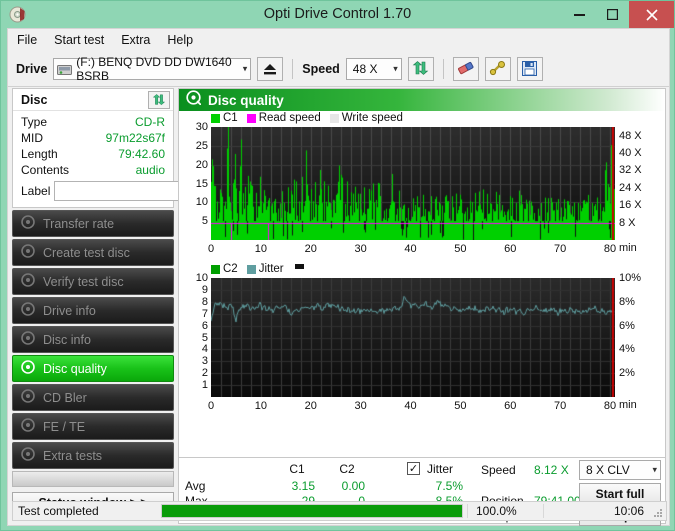 The image size is (675, 531). I want to click on menu-item-start-test: Start test, so click(83, 40).